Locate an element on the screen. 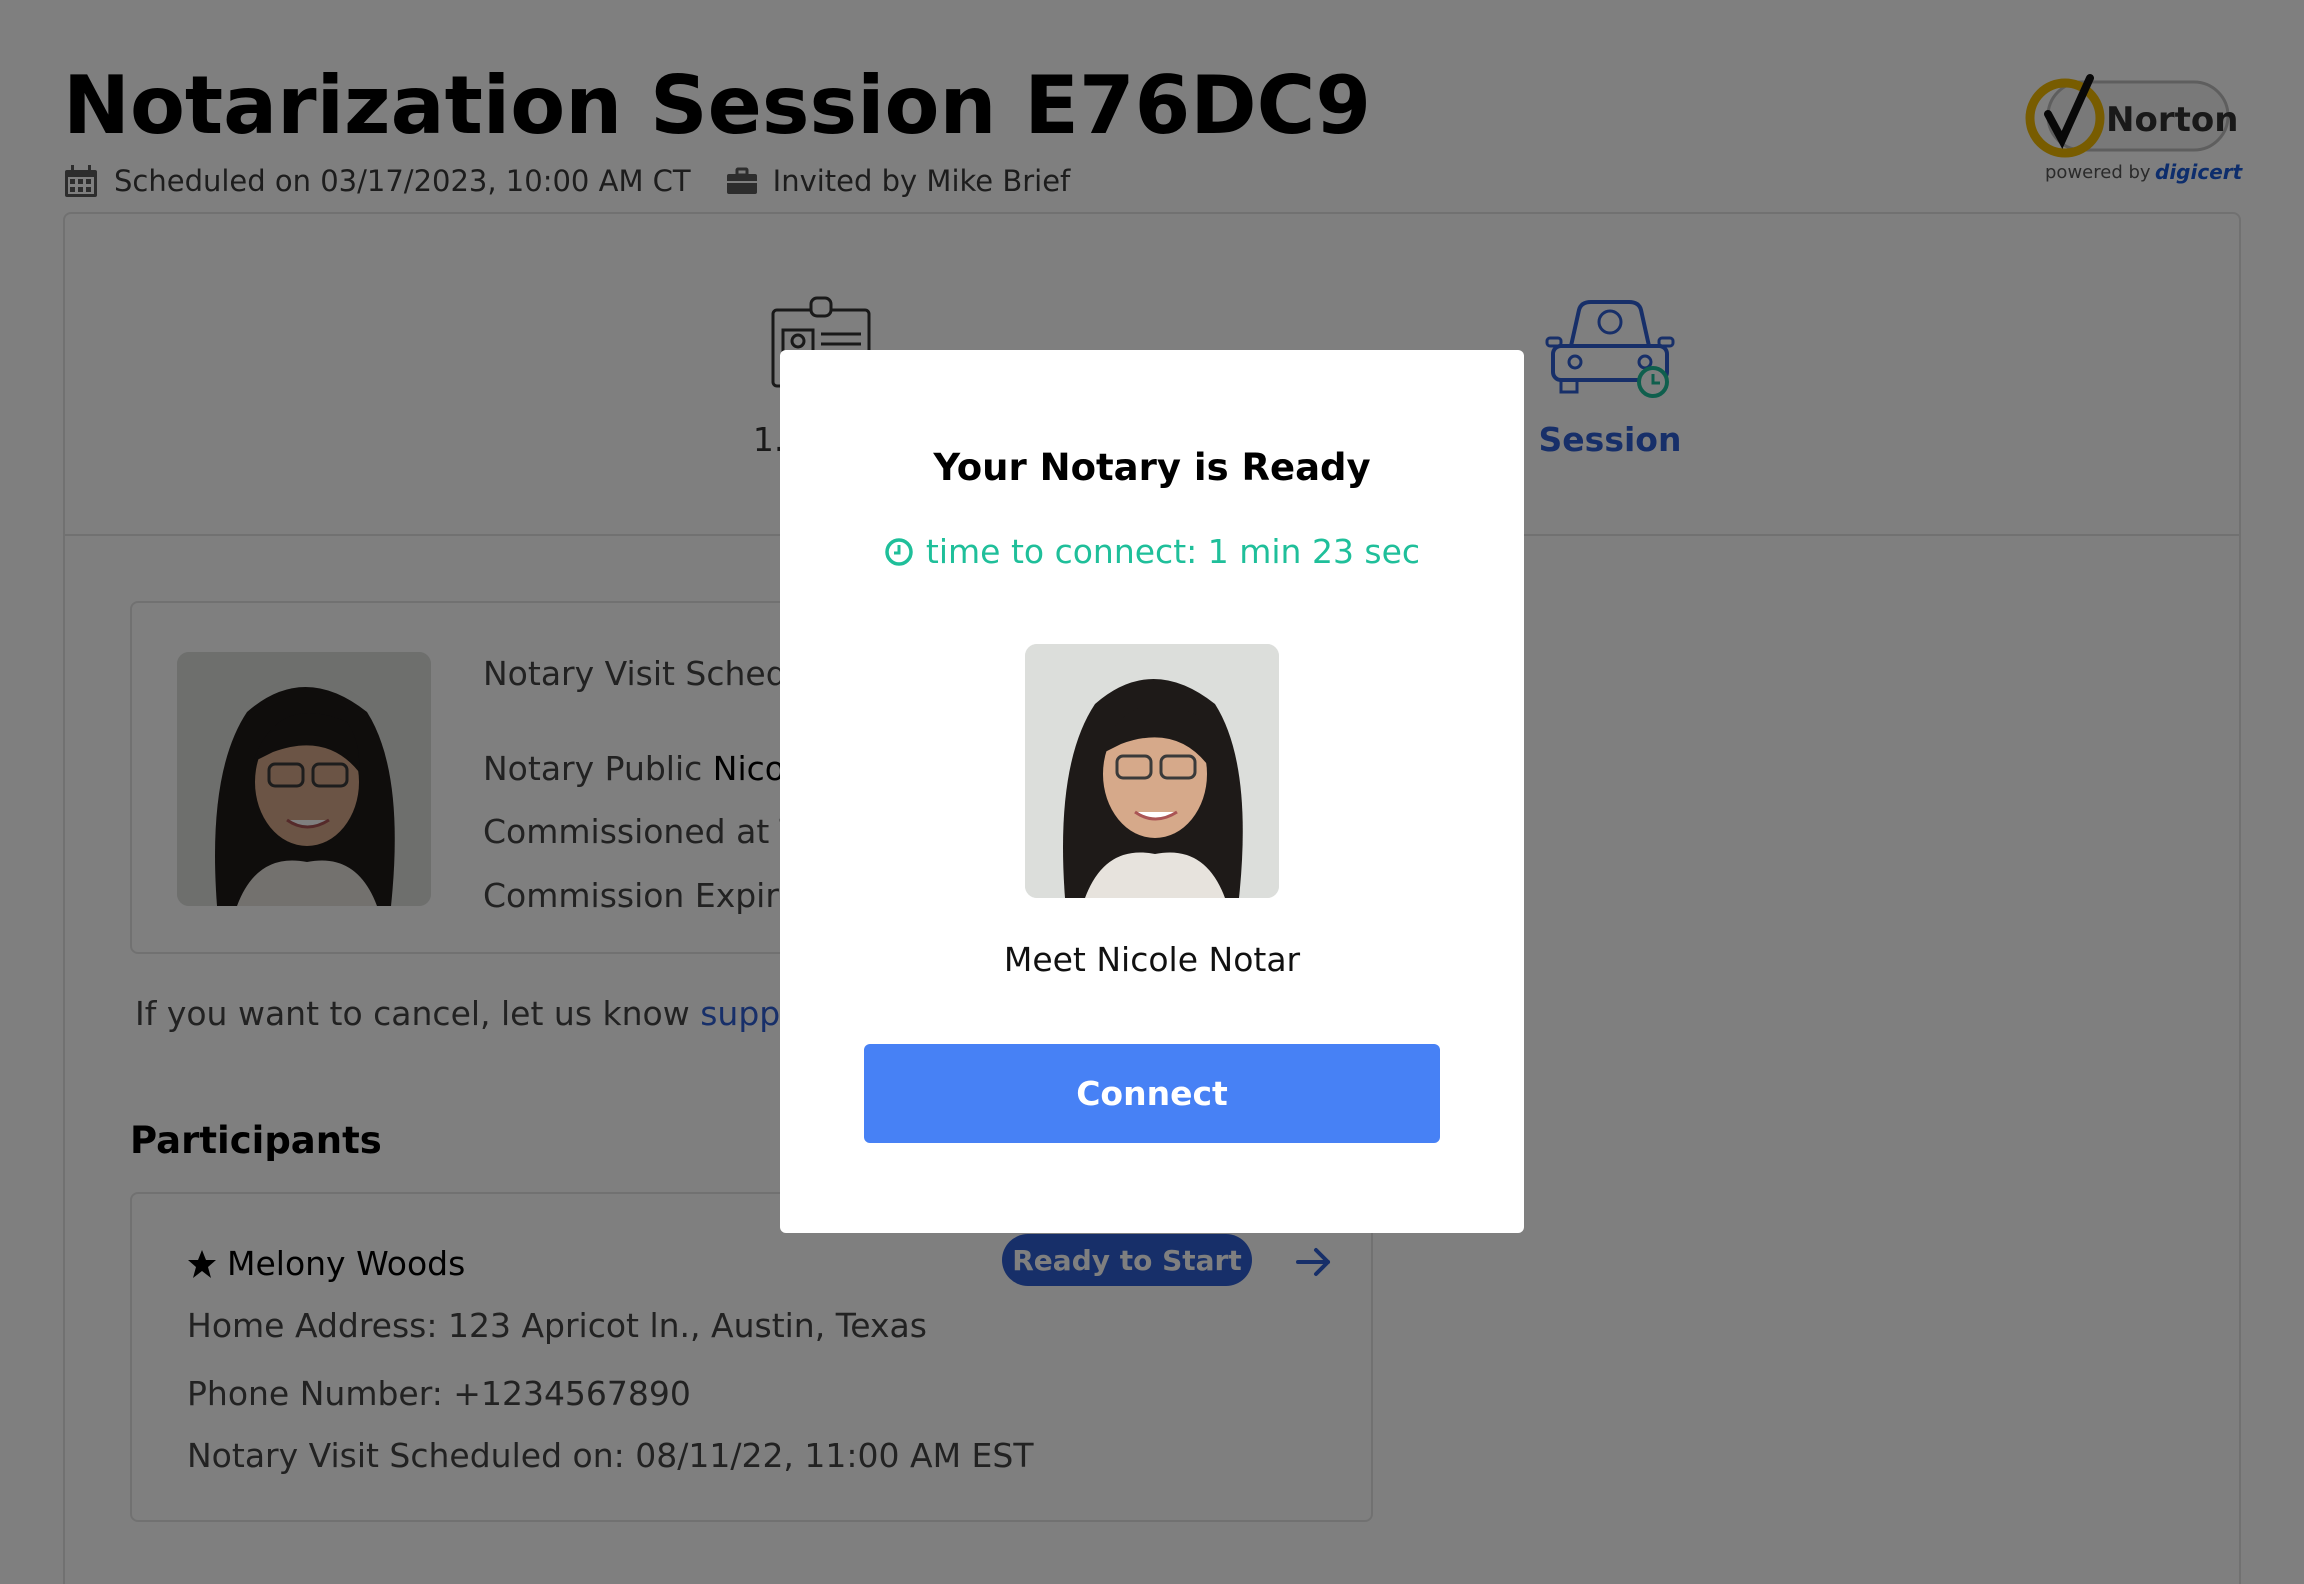  modal-title: Your Notary is Ready is located at coordinates (1152, 467).